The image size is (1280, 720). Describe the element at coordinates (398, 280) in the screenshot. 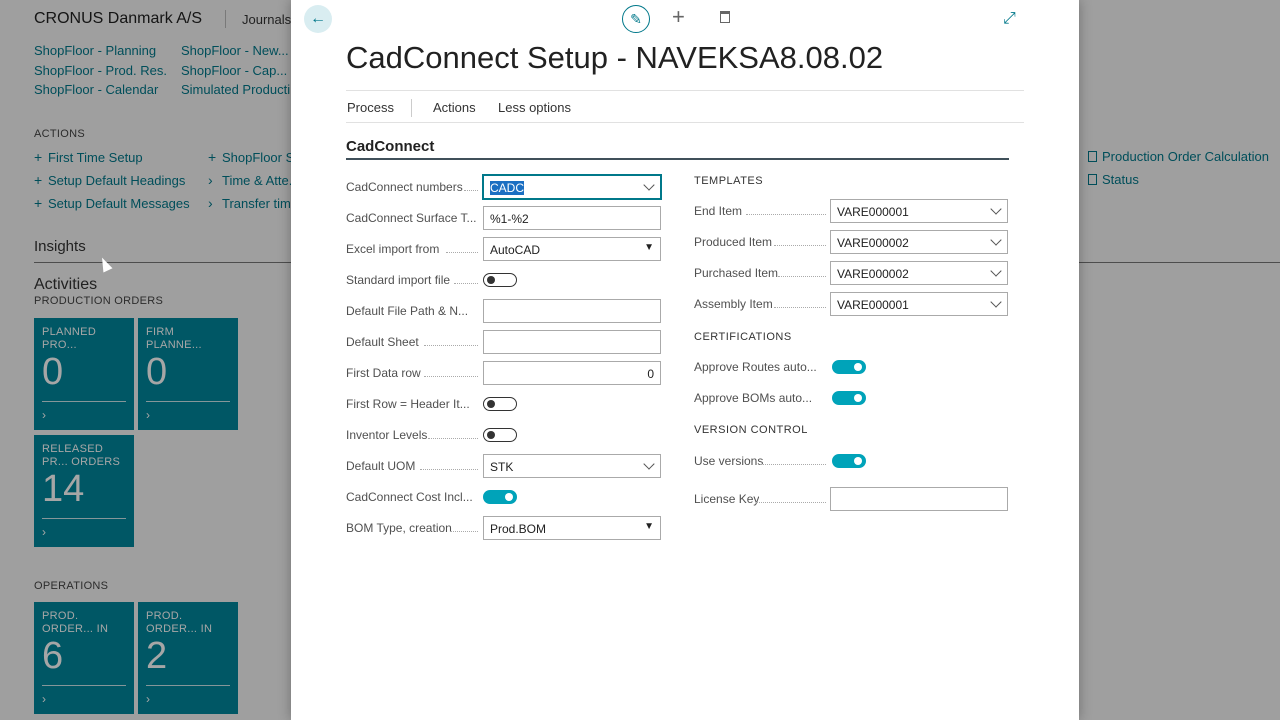

I see `field-label: Standard import file` at that location.